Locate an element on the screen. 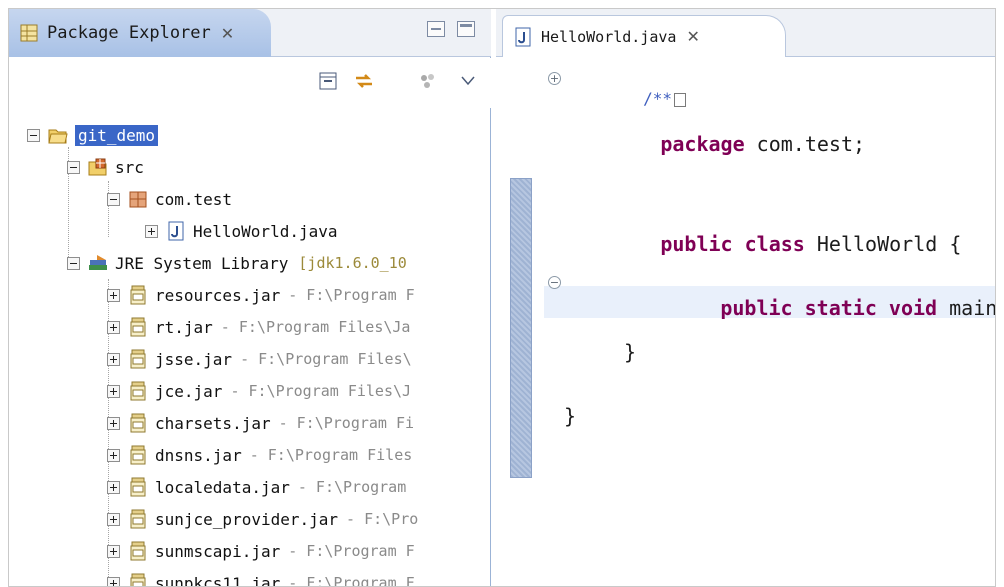  method-declaration: main(S is located at coordinates (972, 308).